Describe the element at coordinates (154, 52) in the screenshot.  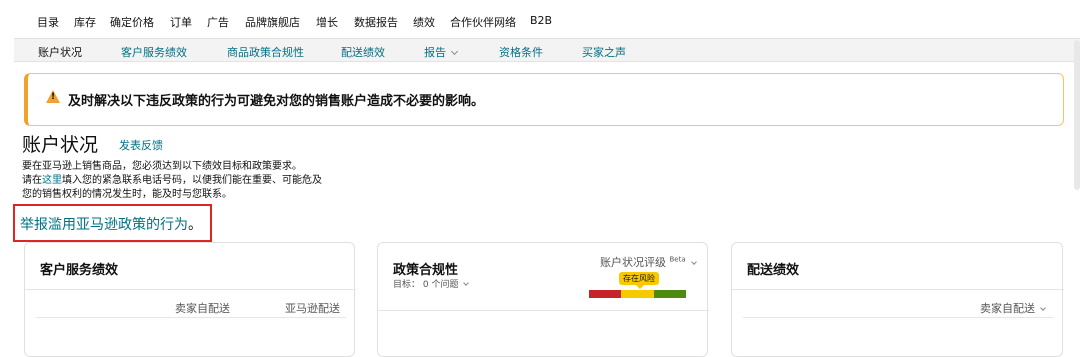
I see `sub-nav-customer-service: 客户服务绩效` at that location.